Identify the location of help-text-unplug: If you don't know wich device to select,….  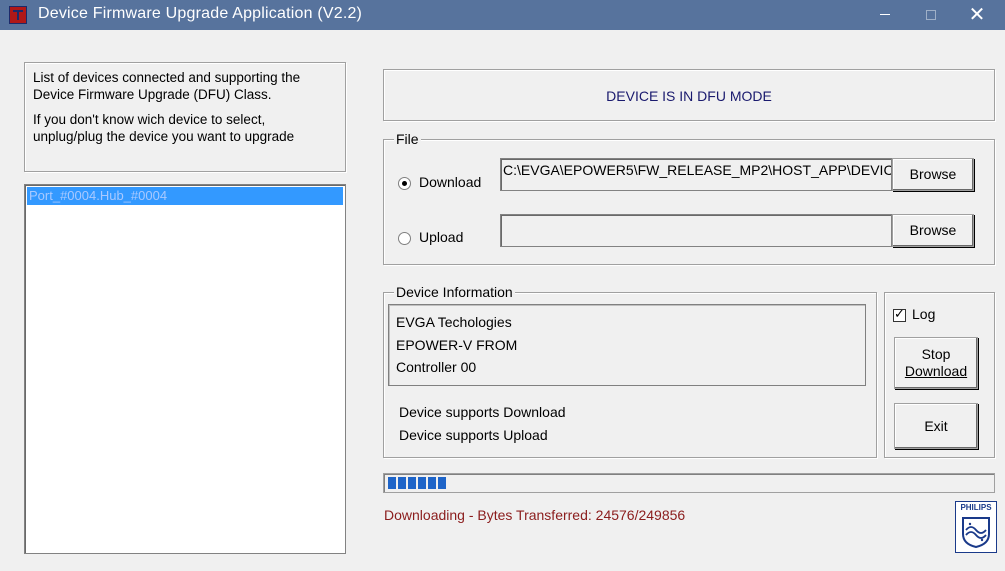
(164, 128).